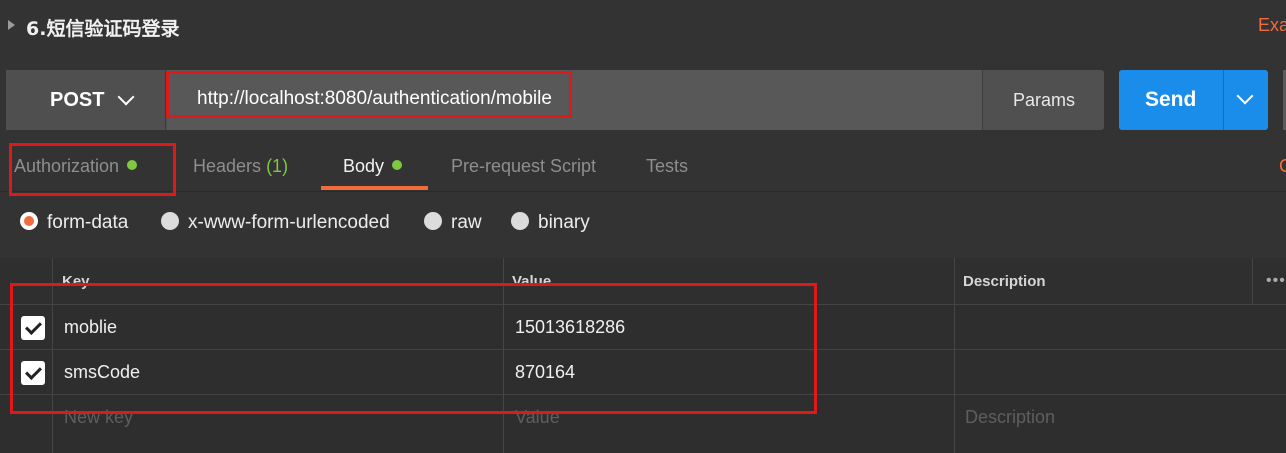  I want to click on table-row-new: New key Value Description, so click(643, 417).